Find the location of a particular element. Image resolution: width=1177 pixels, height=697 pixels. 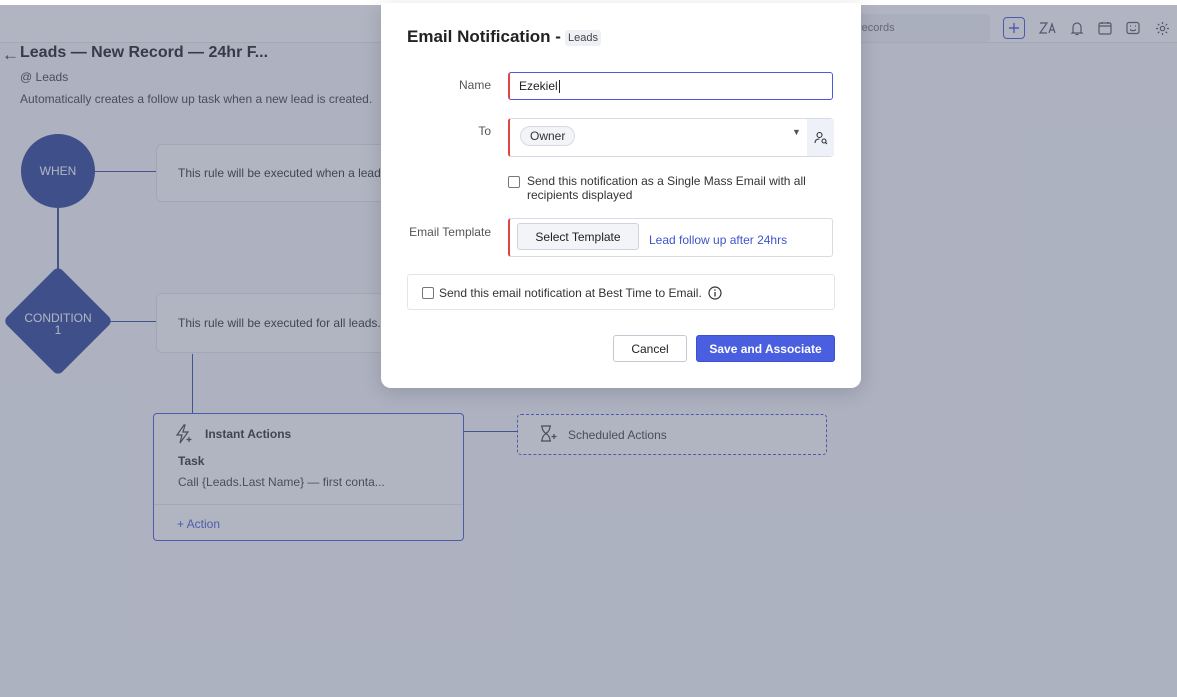

dialog-title: Email Notification - is located at coordinates (484, 36).